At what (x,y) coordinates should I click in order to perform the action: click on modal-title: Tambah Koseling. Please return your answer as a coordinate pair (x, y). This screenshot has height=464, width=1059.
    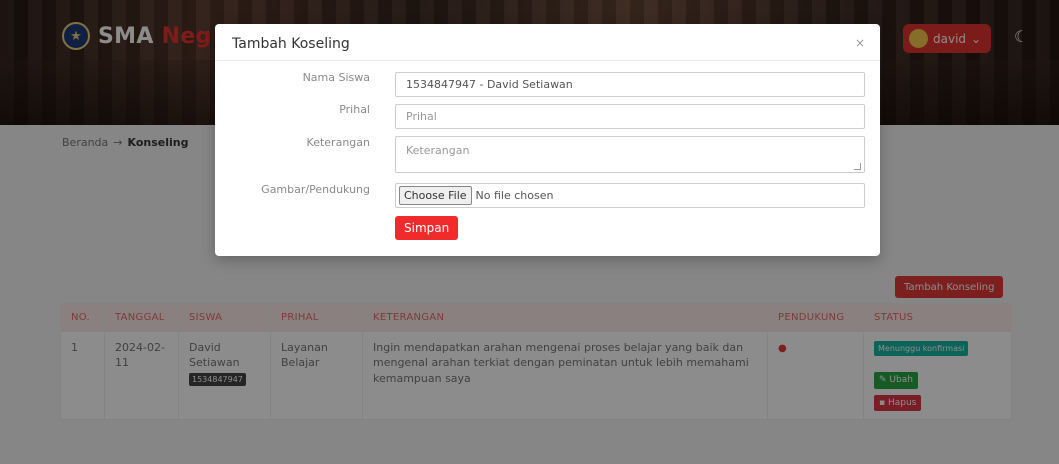
    Looking at the image, I should click on (291, 44).